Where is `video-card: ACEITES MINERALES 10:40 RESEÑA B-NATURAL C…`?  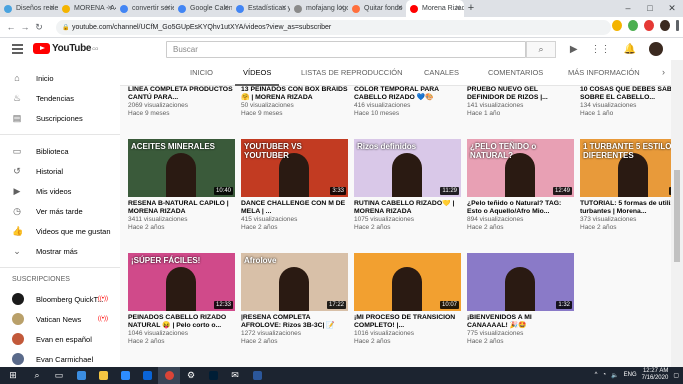 video-card: ACEITES MINERALES 10:40 RESEÑA B-NATURAL C… is located at coordinates (181, 185).